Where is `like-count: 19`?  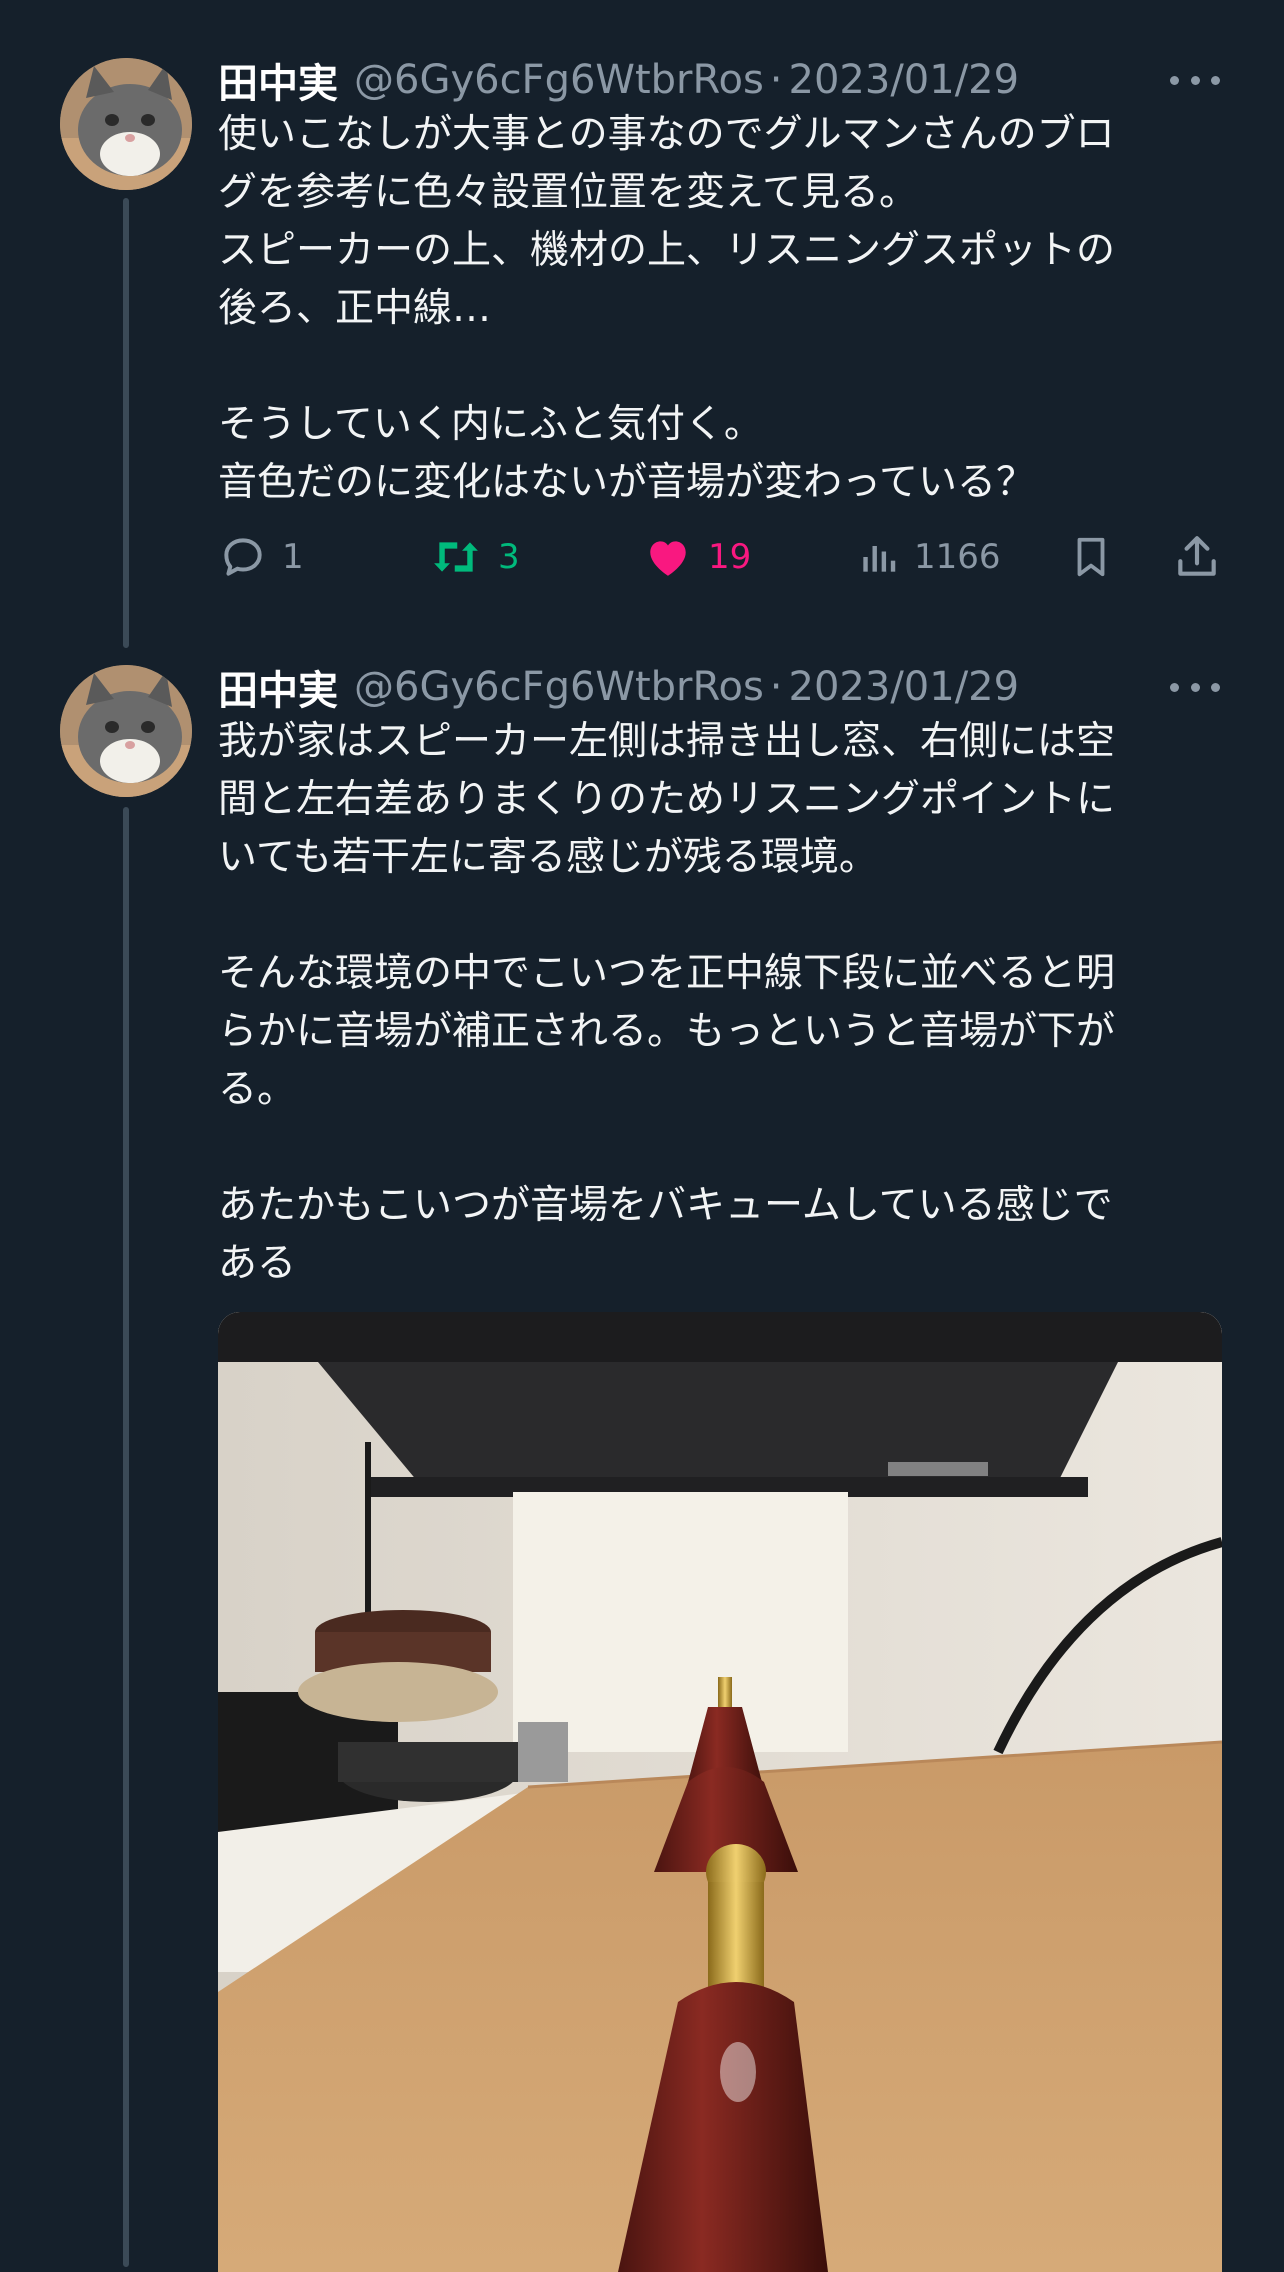
like-count: 19 is located at coordinates (730, 557).